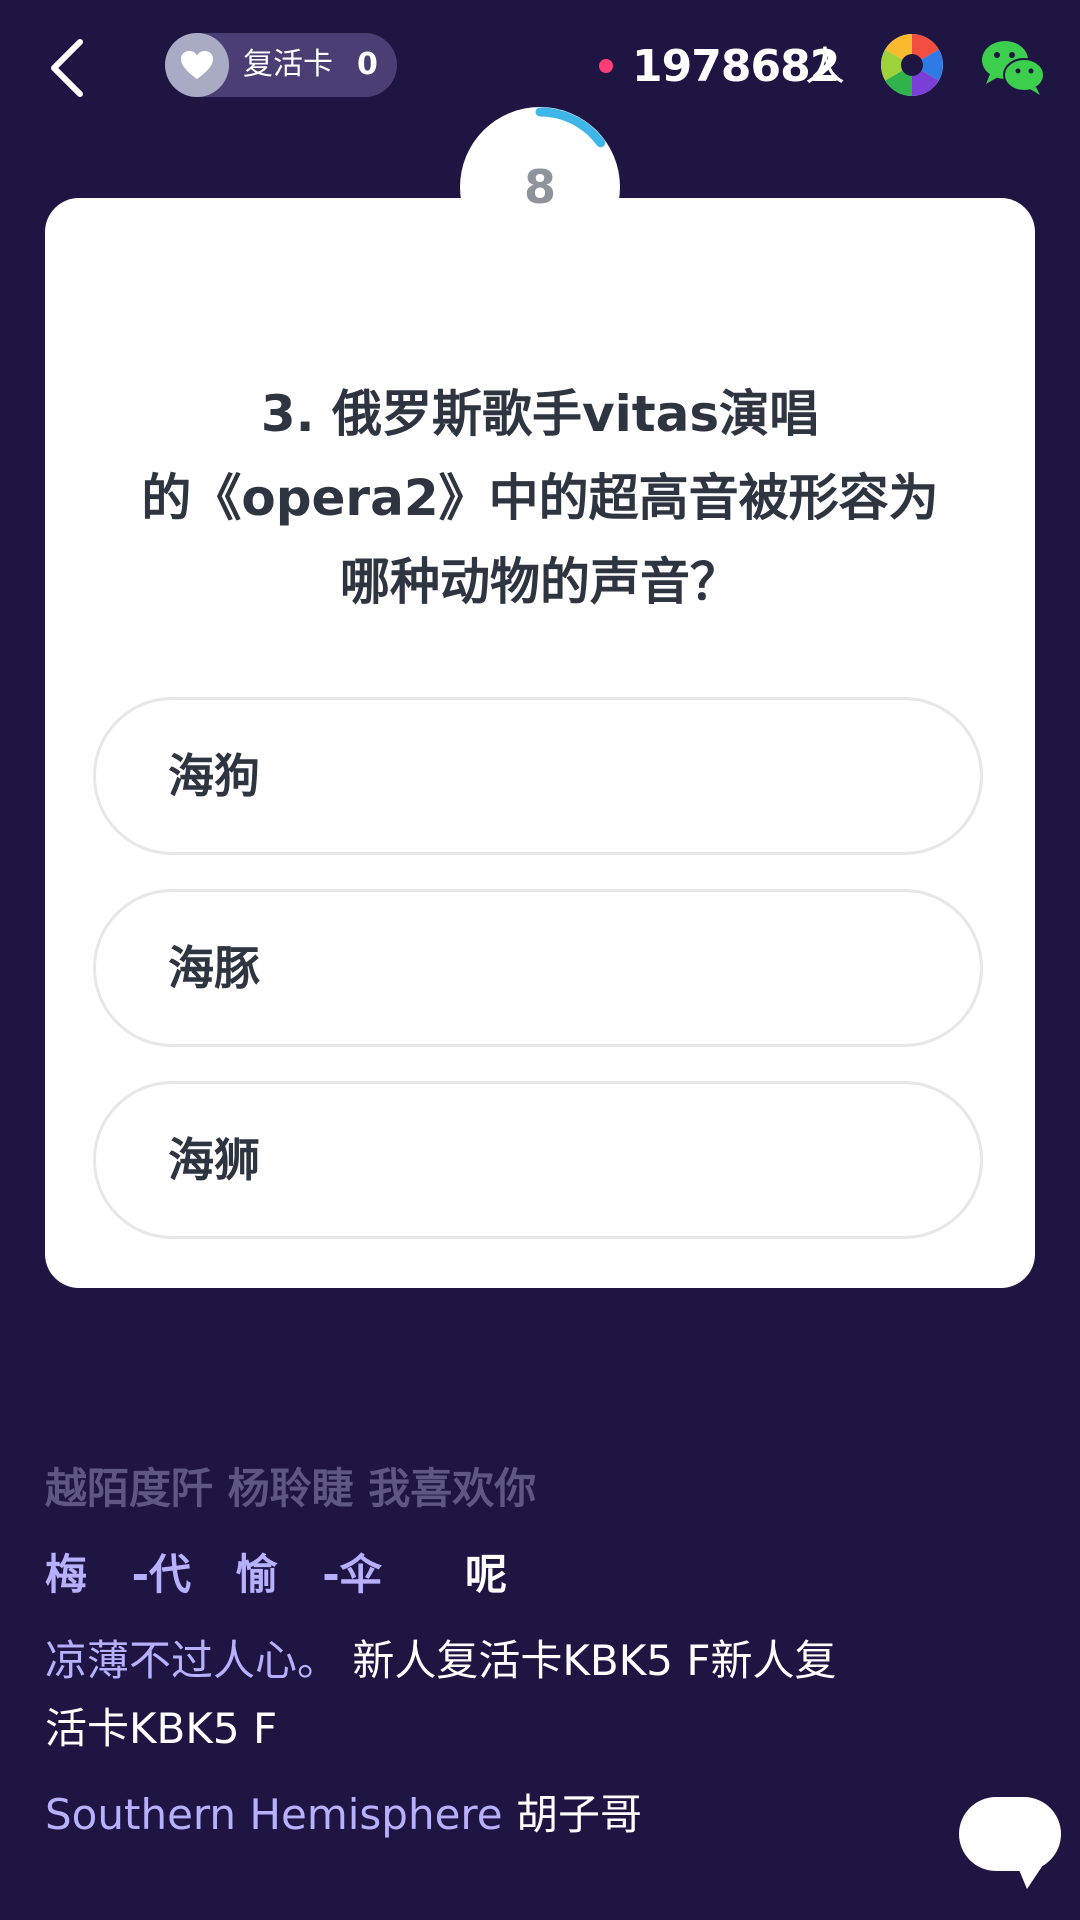  What do you see at coordinates (214, 776) in the screenshot?
I see `answer-option-label: 海狗` at bounding box center [214, 776].